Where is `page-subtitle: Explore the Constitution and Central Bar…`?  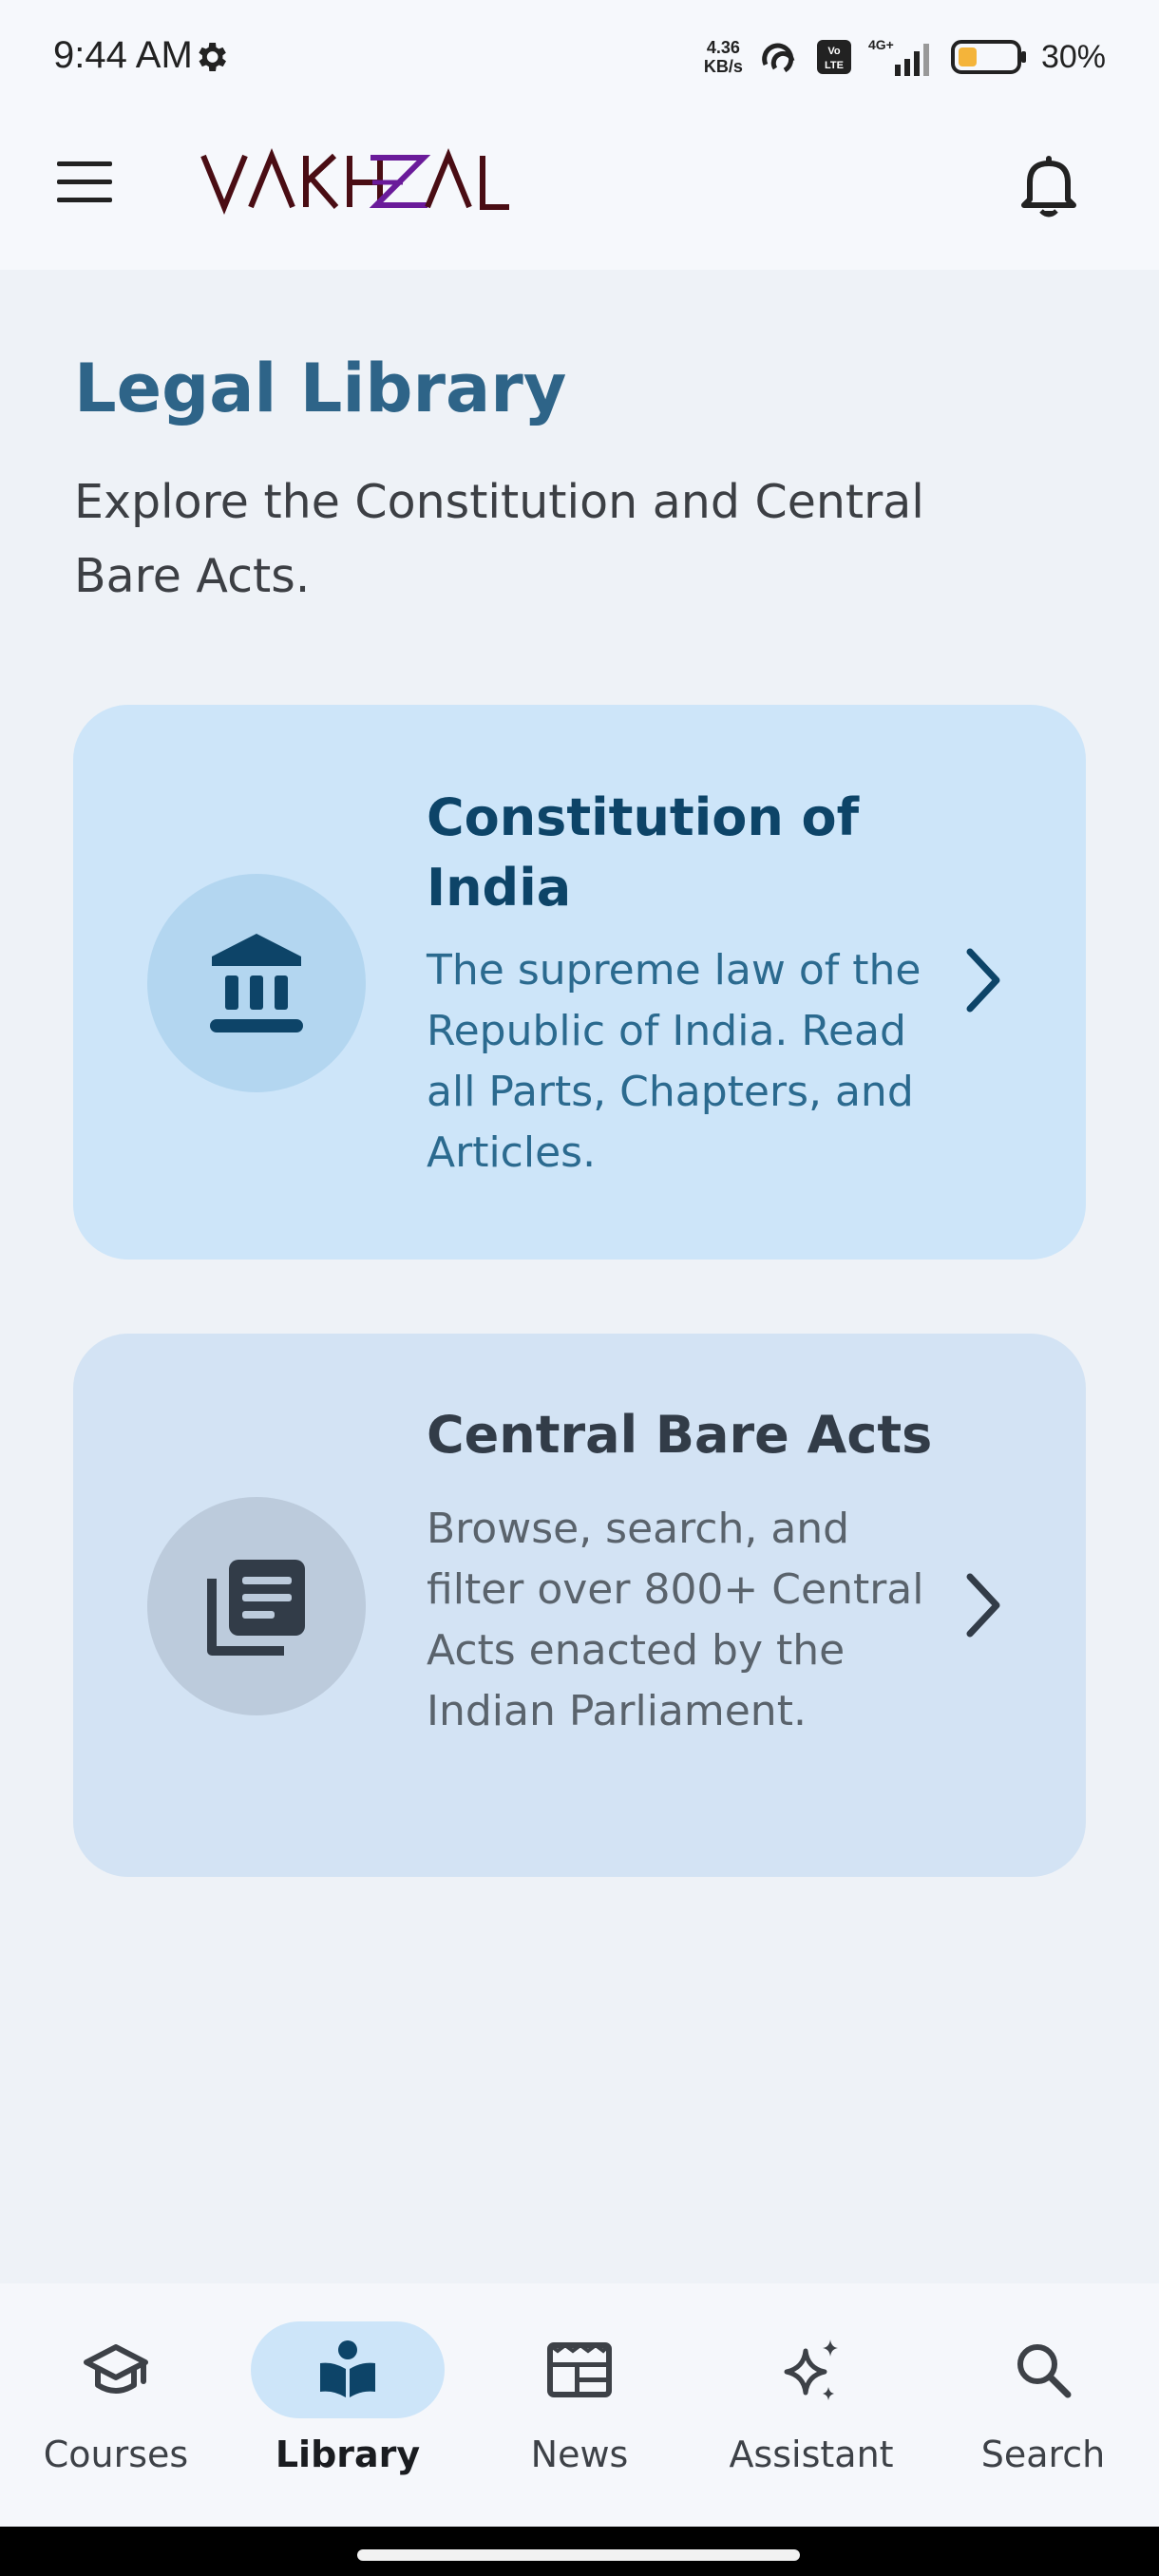
page-subtitle: Explore the Constitution and Central Bar… is located at coordinates (499, 539).